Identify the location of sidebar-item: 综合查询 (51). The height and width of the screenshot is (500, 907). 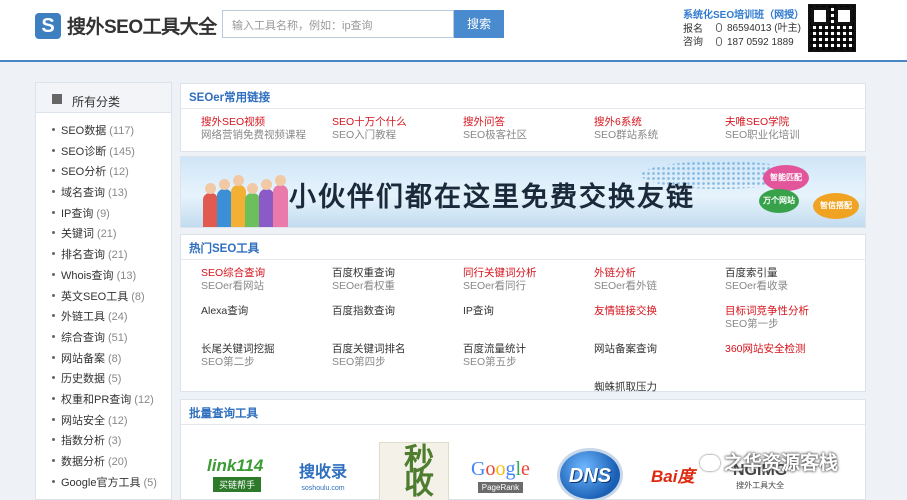
(103, 339).